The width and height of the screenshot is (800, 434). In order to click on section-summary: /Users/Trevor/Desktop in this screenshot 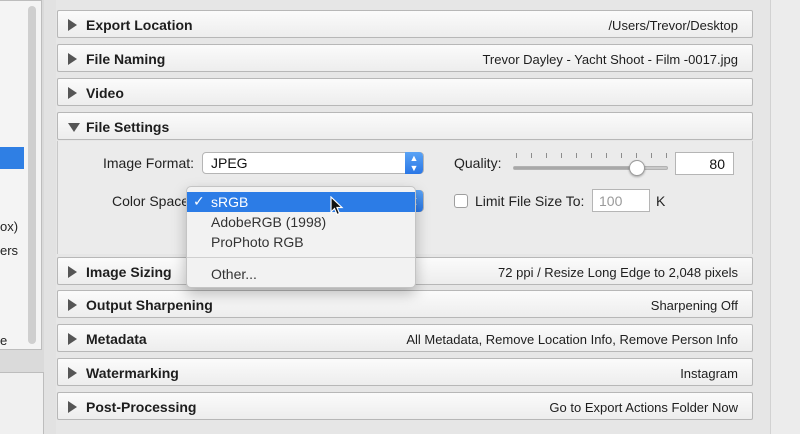, I will do `click(673, 25)`.